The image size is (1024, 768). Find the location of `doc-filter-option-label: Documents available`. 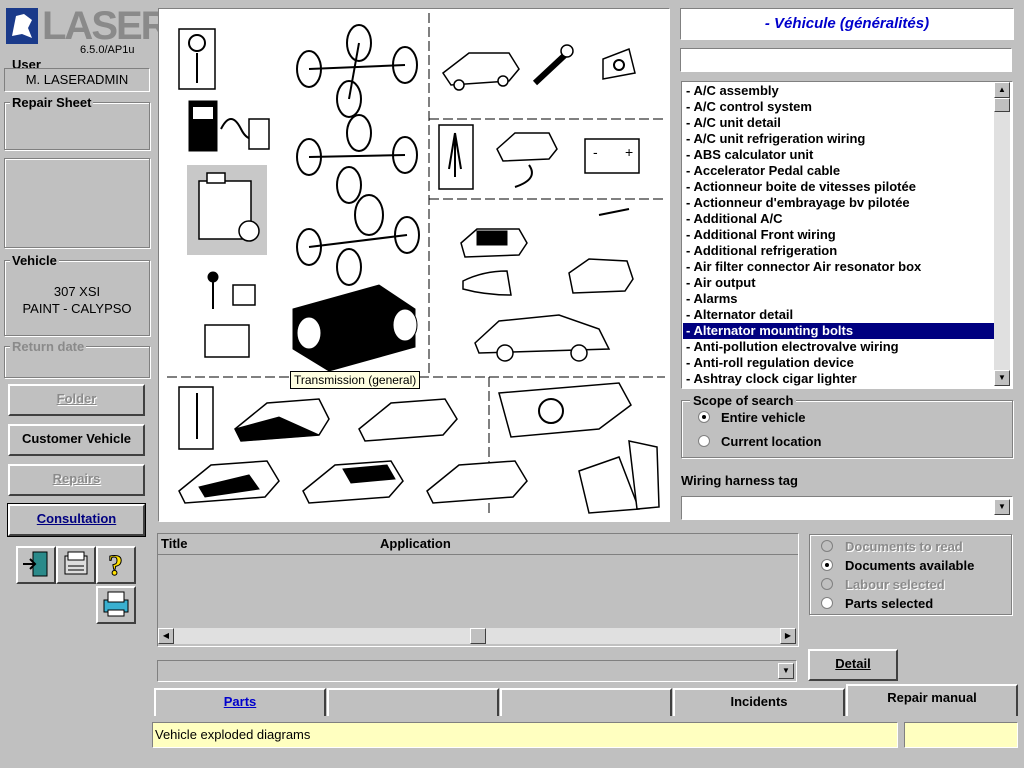

doc-filter-option-label: Documents available is located at coordinates (909, 565).